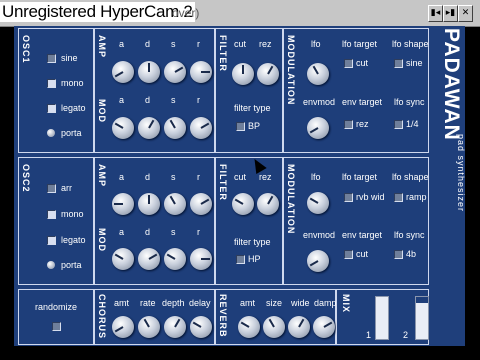 The image size is (480, 360). What do you see at coordinates (201, 204) in the screenshot?
I see `osc2-amp-release-knob` at bounding box center [201, 204].